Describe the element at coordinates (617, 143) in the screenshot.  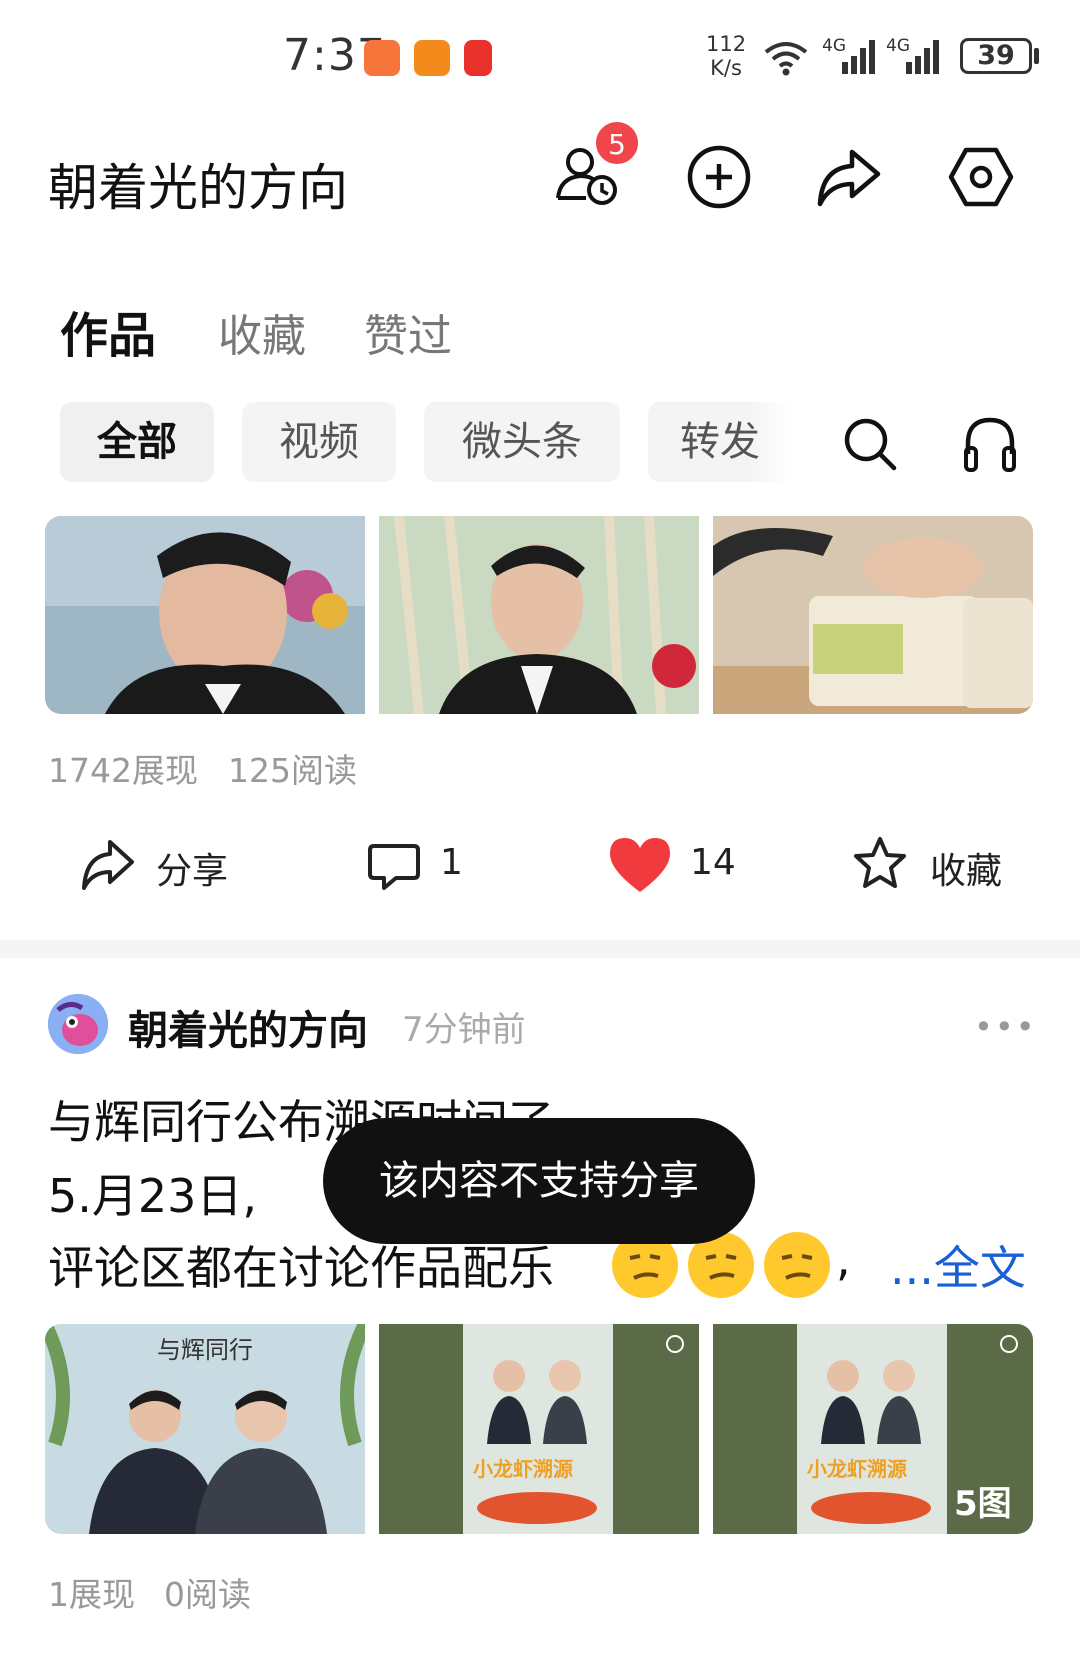
I see `notification-badge: 5` at that location.